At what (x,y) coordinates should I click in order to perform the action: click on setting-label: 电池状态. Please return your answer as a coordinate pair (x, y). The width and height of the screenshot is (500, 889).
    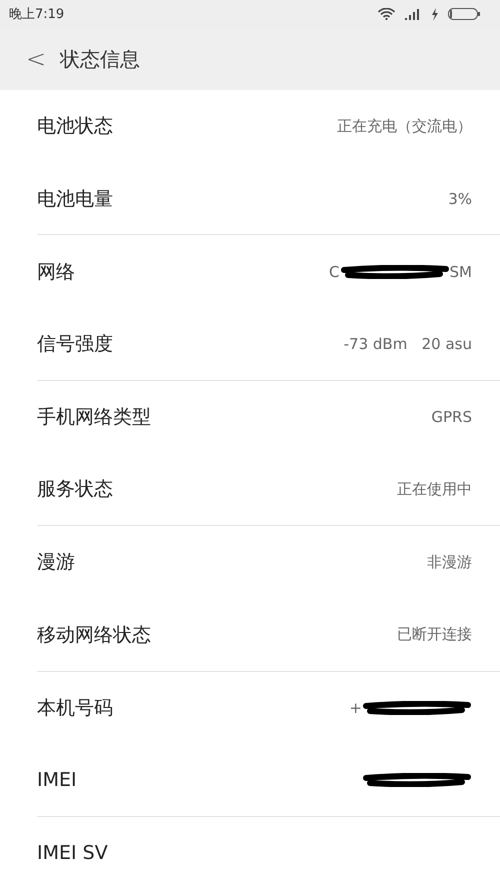
    Looking at the image, I should click on (75, 127).